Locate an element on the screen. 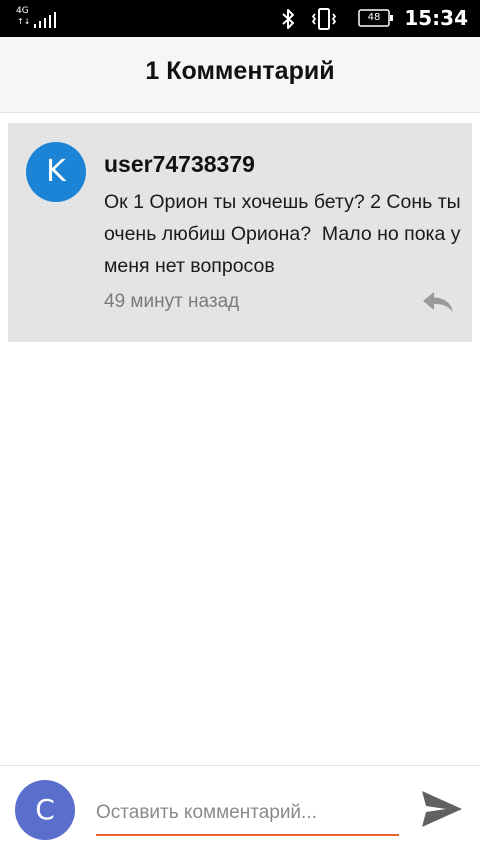 Image resolution: width=480 pixels, height=854 pixels. status-time: 15:34 is located at coordinates (436, 18).